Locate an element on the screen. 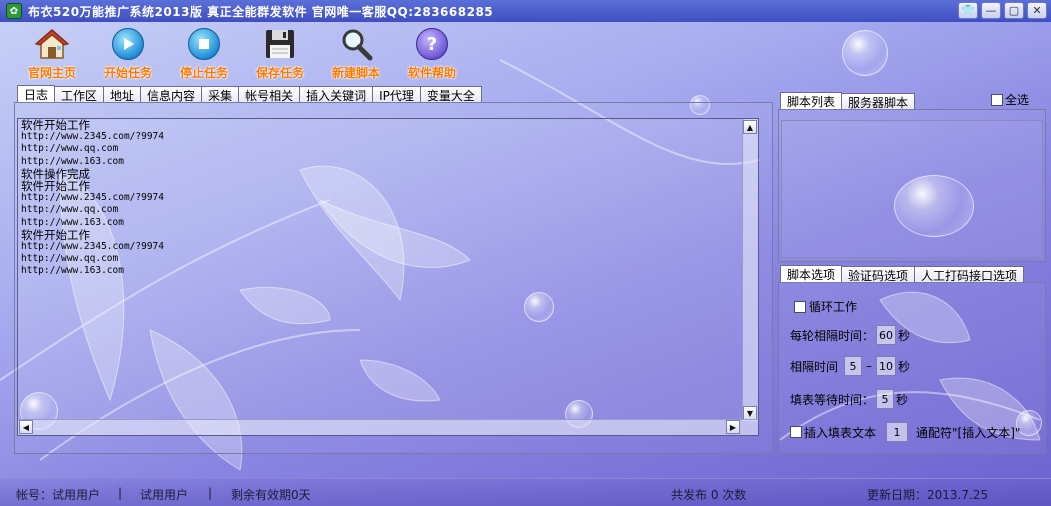 The height and width of the screenshot is (506, 1051). status-published-count: 共发布 0 次数 is located at coordinates (709, 495).